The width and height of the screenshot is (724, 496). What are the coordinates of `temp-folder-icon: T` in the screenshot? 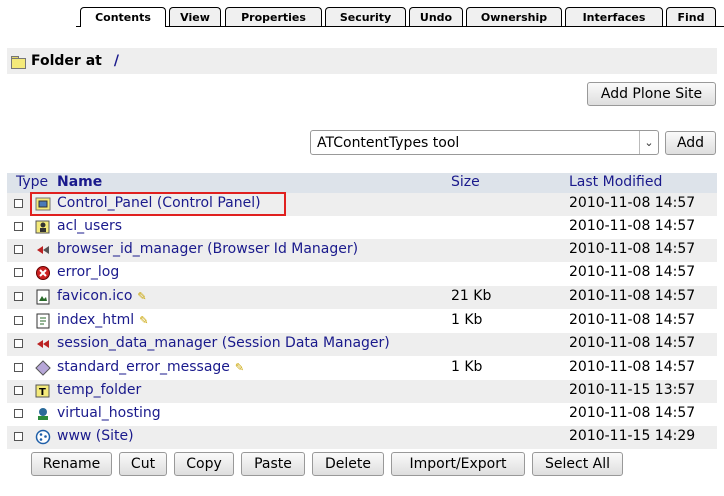 It's located at (42, 391).